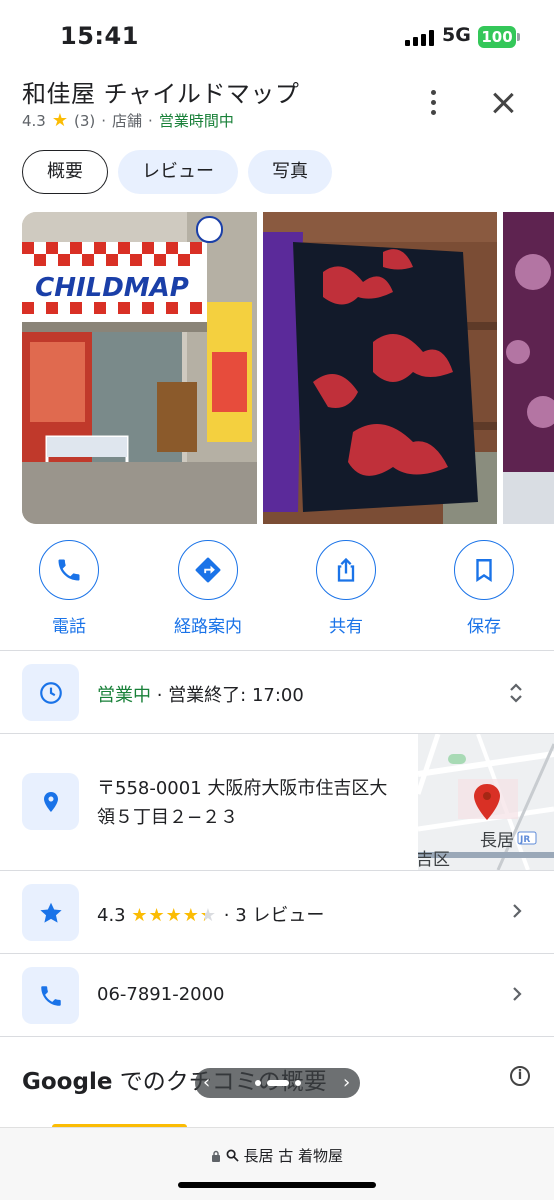  I want to click on tab-reviews: レビュー, so click(178, 172).